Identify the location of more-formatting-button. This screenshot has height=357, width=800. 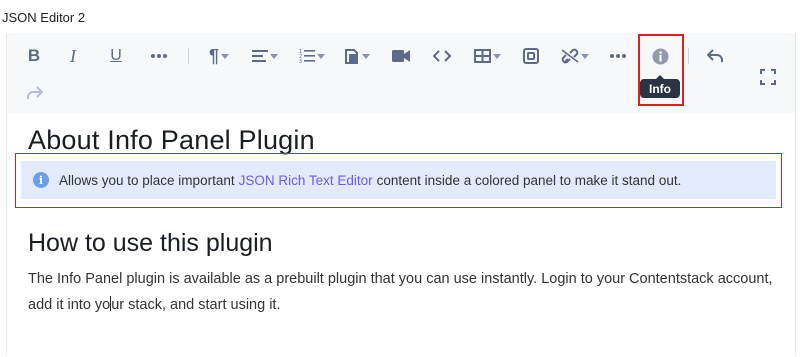
(159, 56).